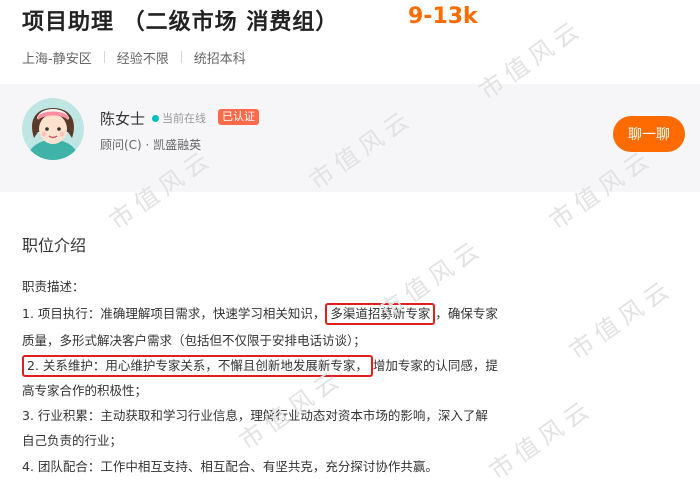  I want to click on description-line: 质量，多形式解决客户需求（包括但不仅限于安排电话访谈）；, so click(194, 340).